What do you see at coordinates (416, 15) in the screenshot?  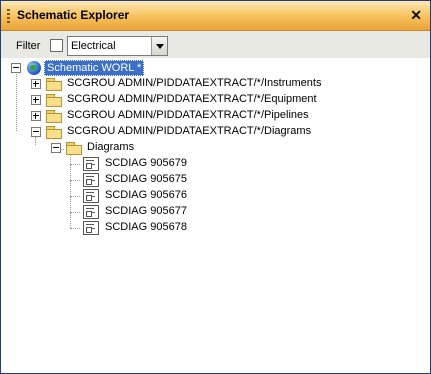 I see `close-icon: ✕` at bounding box center [416, 15].